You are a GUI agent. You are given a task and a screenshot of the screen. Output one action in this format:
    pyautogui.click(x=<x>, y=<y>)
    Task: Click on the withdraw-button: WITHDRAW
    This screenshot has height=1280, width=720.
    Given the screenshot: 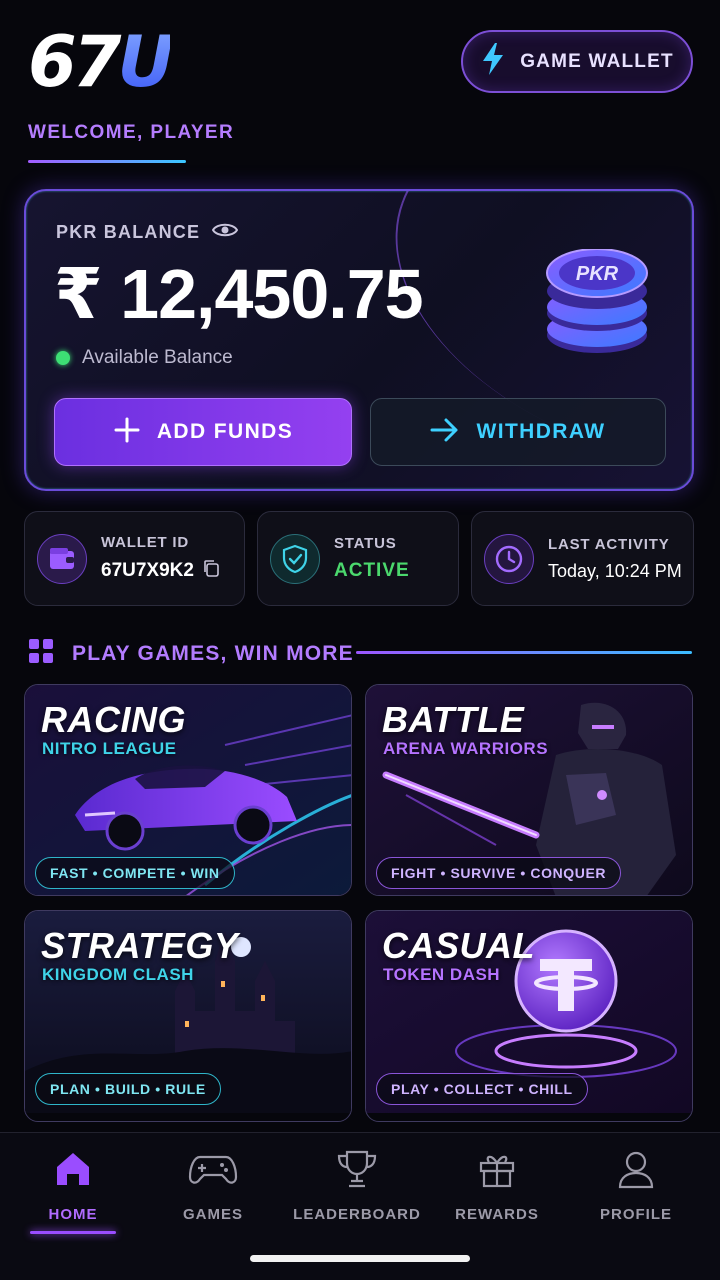 What is the action you would take?
    pyautogui.click(x=518, y=432)
    